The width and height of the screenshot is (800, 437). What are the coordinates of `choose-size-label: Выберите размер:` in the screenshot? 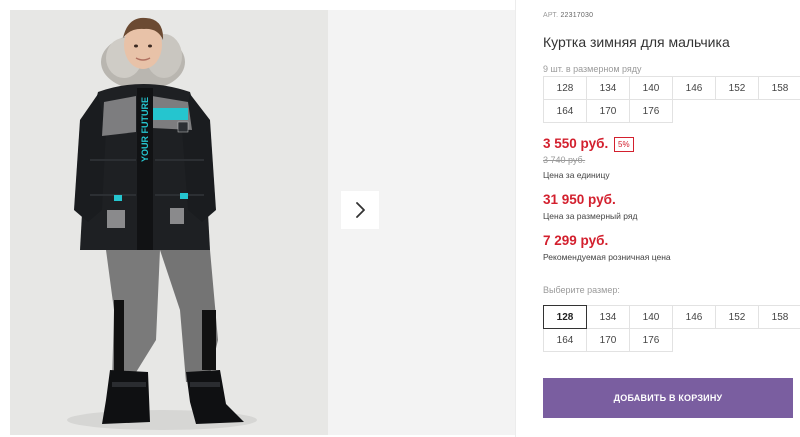 It's located at (581, 290).